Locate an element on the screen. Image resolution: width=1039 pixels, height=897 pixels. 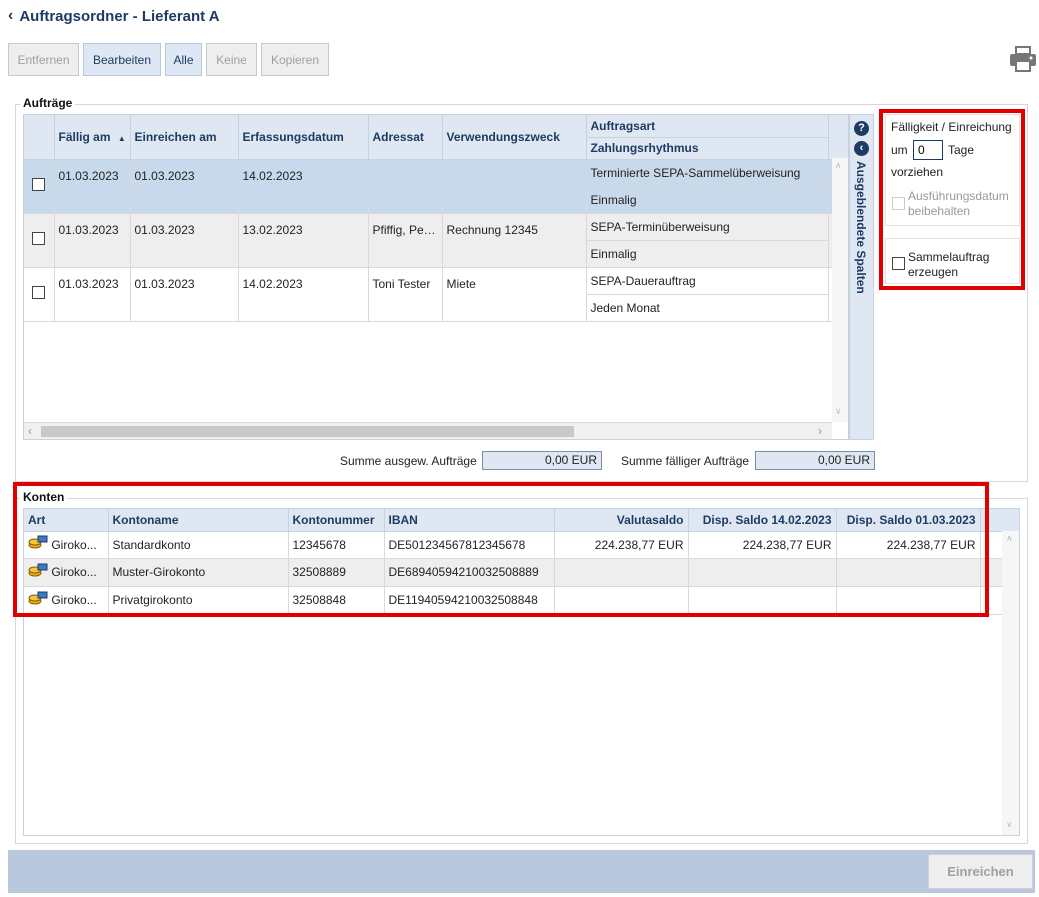
hidden-columns-label: Ausgeblendete Spalten is located at coordinates (861, 227).